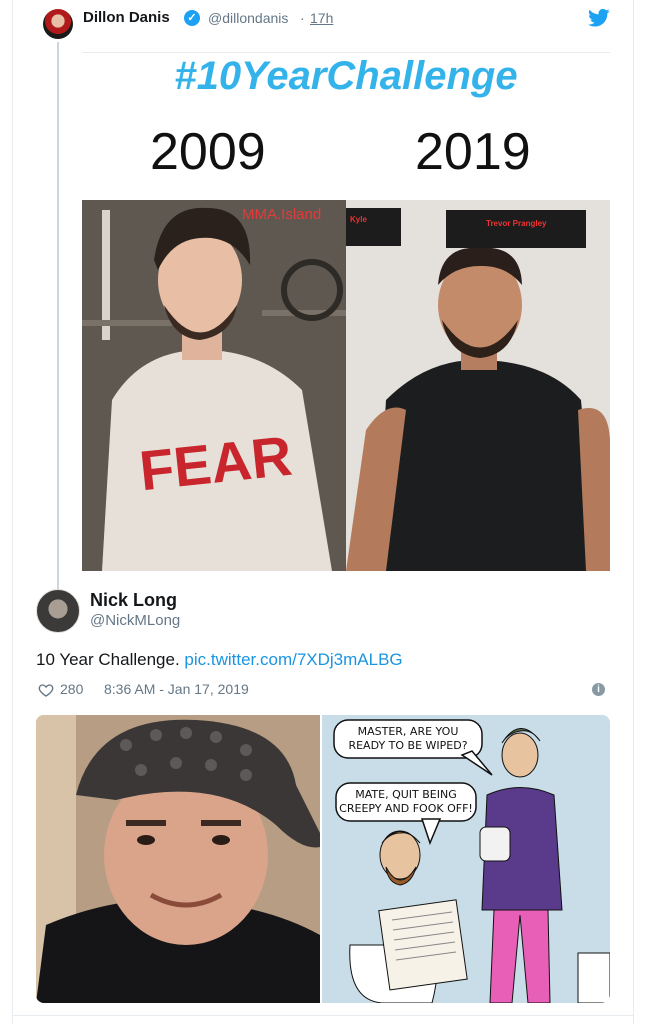 This screenshot has height=1024, width=651. What do you see at coordinates (58, 316) in the screenshot?
I see `thread-connector-line` at bounding box center [58, 316].